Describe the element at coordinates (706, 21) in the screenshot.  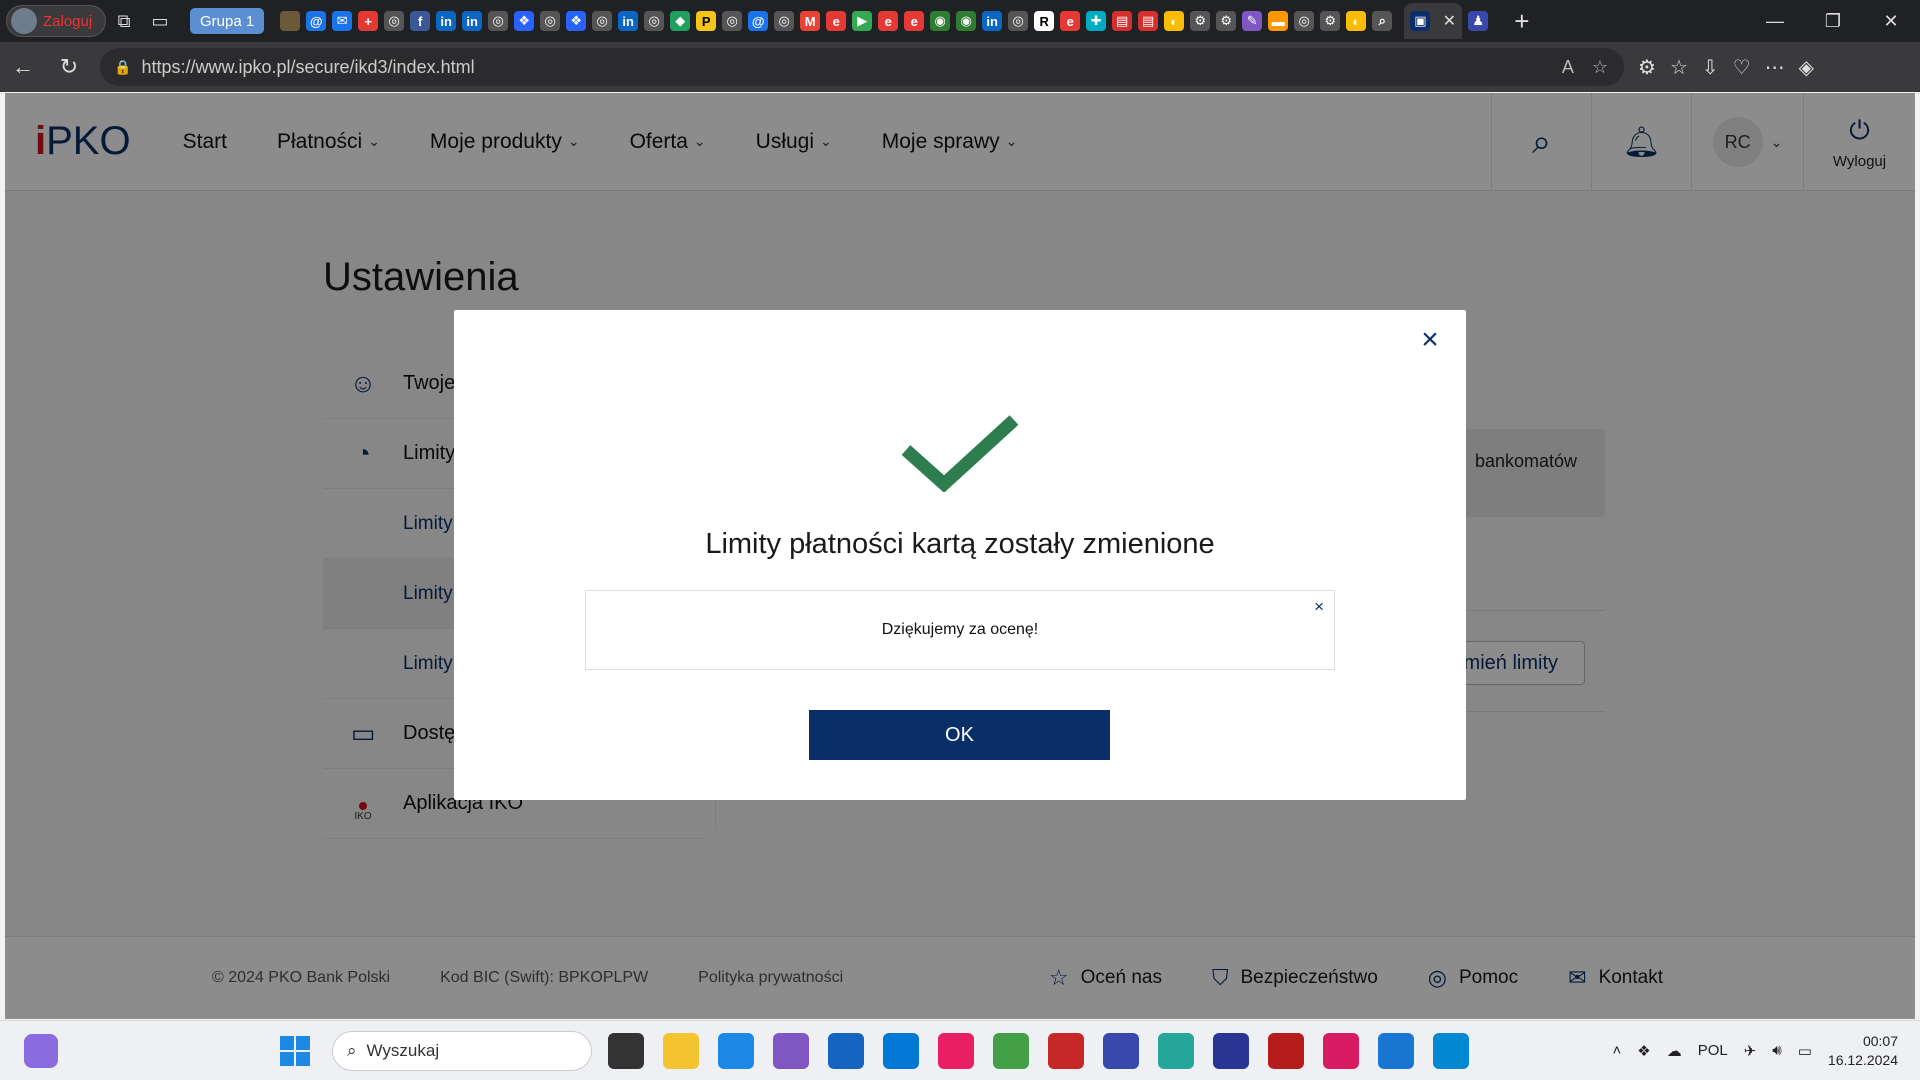
I see `tab-favicon: P` at that location.